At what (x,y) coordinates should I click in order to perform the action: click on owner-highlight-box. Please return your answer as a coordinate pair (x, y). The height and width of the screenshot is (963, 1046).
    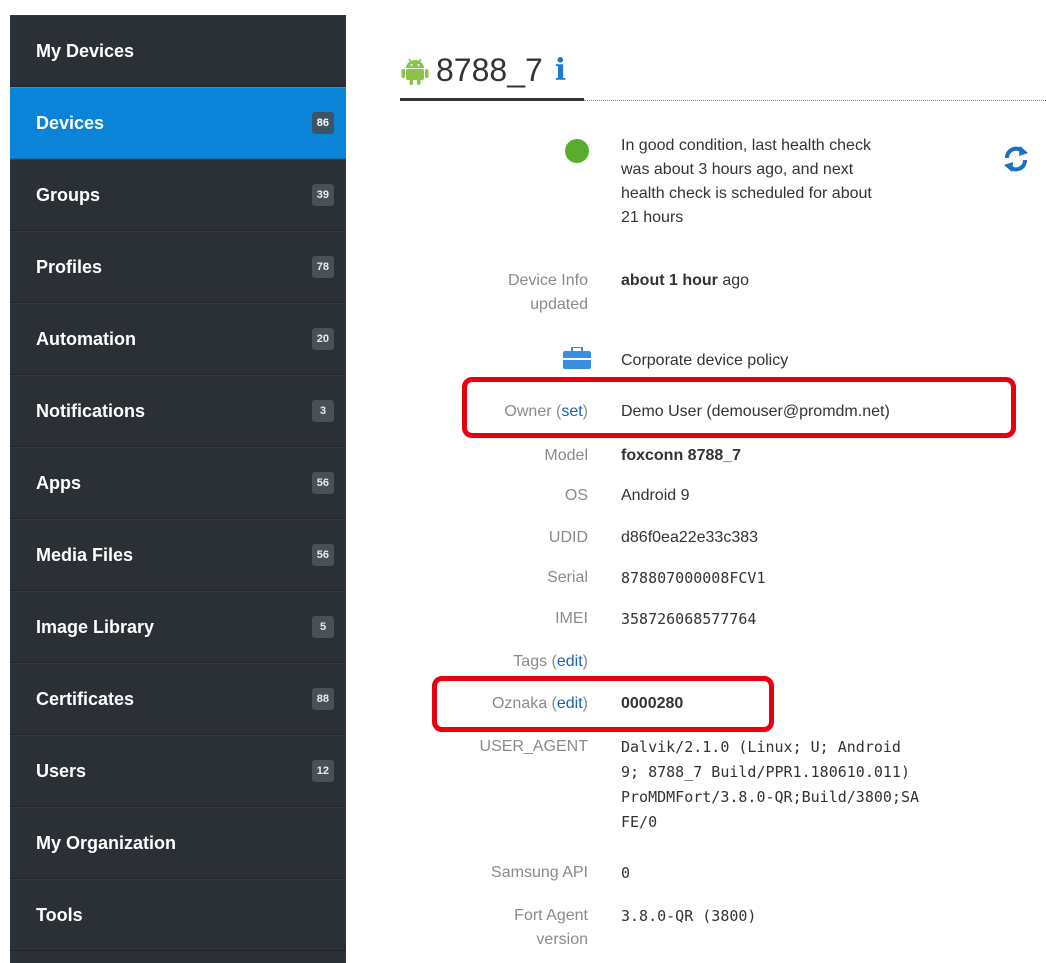
    Looking at the image, I should click on (739, 407).